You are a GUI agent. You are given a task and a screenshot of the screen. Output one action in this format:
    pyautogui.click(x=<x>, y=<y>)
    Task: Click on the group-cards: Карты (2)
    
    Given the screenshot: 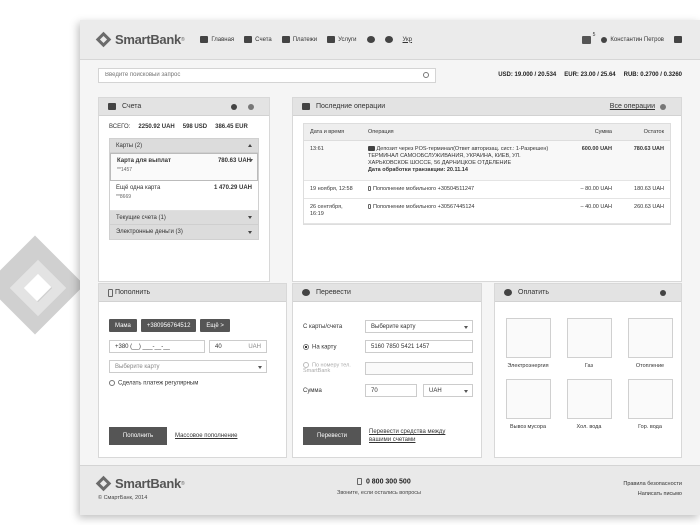 What is the action you would take?
    pyautogui.click(x=184, y=146)
    